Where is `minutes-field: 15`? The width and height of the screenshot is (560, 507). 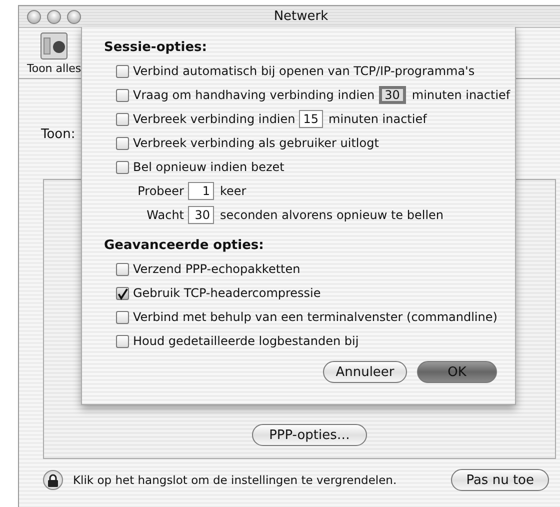
minutes-field: 15 is located at coordinates (311, 119).